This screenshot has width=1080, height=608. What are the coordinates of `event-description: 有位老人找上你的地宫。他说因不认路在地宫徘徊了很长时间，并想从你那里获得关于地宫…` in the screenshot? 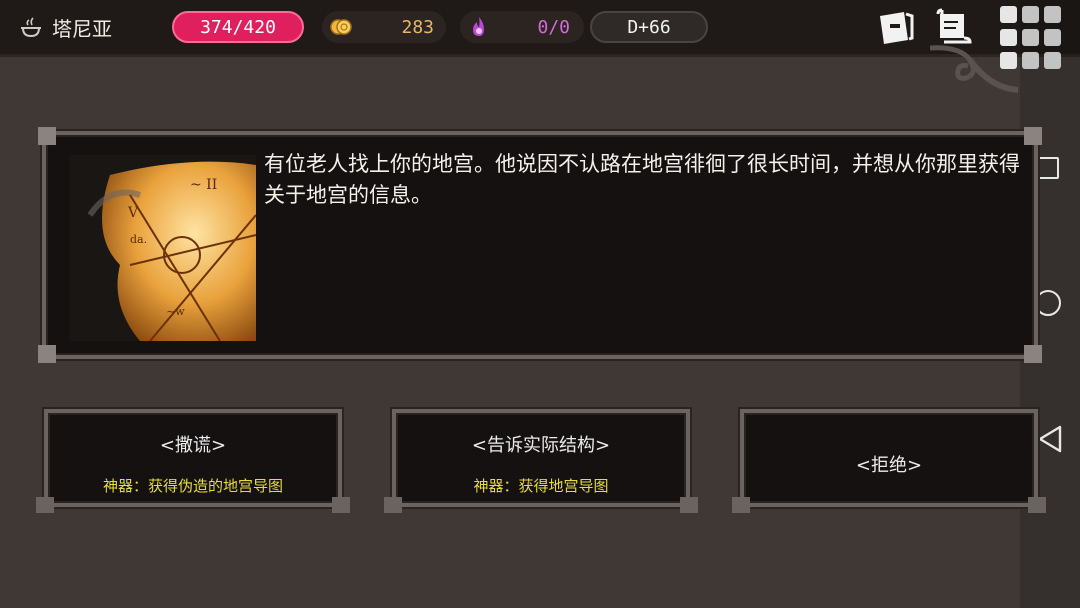 It's located at (642, 179).